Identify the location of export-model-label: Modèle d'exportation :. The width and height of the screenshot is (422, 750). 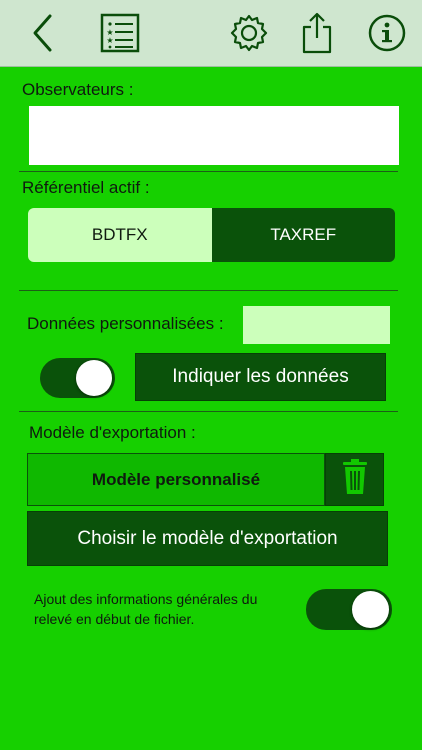
(112, 432).